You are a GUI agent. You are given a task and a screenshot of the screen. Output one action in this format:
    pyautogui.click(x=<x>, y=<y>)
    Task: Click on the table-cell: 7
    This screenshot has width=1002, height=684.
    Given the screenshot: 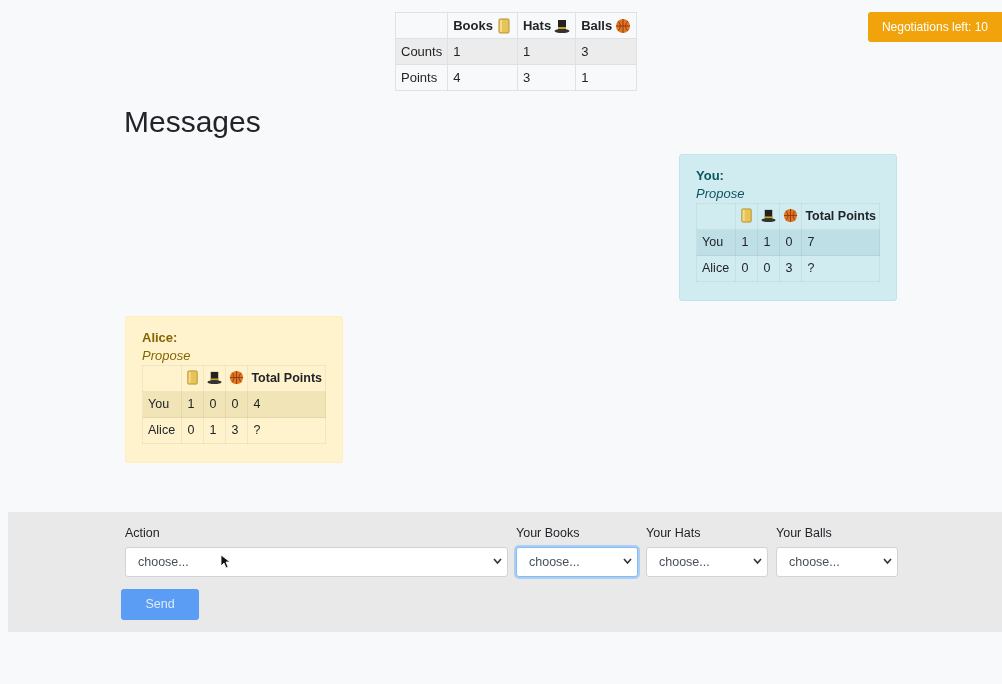 What is the action you would take?
    pyautogui.click(x=840, y=242)
    